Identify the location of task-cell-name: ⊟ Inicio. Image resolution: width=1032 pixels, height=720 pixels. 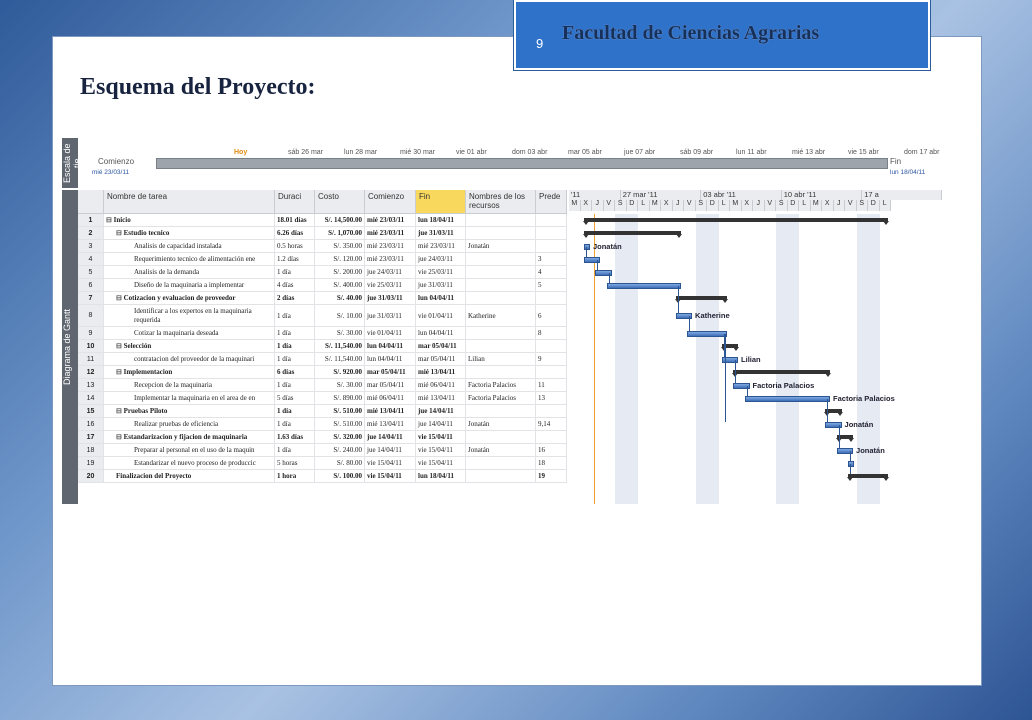
(189, 220).